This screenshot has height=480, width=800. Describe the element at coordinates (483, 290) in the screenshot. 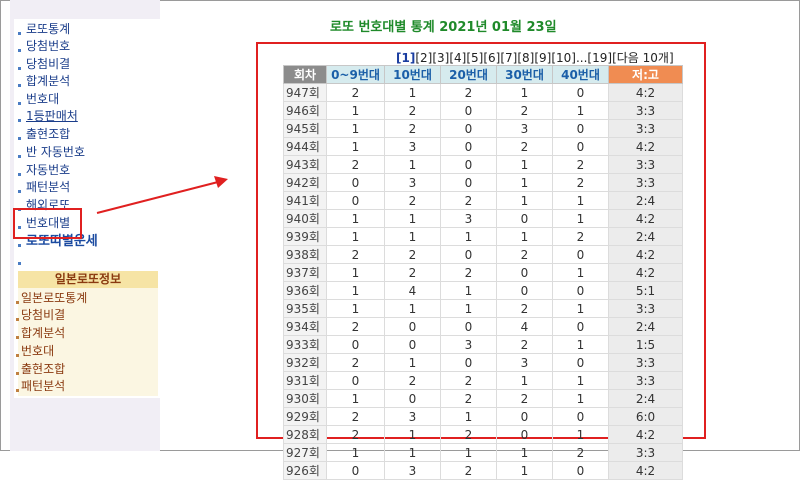

I see `table-row: 936회 1 4 1 0 0 5:1` at that location.